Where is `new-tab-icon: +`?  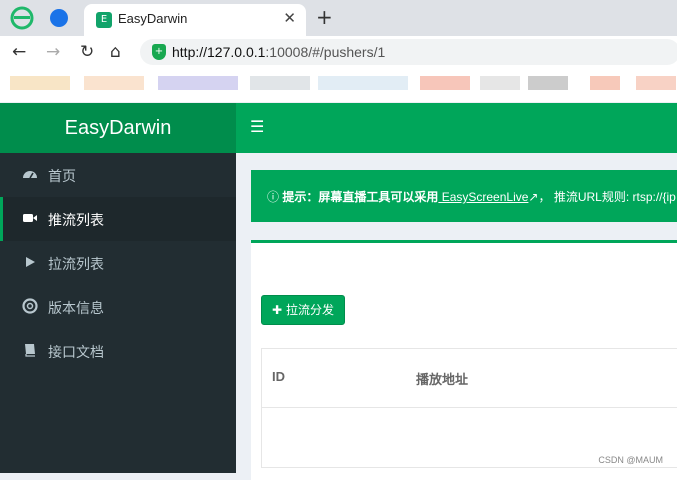
new-tab-icon: + is located at coordinates (324, 17).